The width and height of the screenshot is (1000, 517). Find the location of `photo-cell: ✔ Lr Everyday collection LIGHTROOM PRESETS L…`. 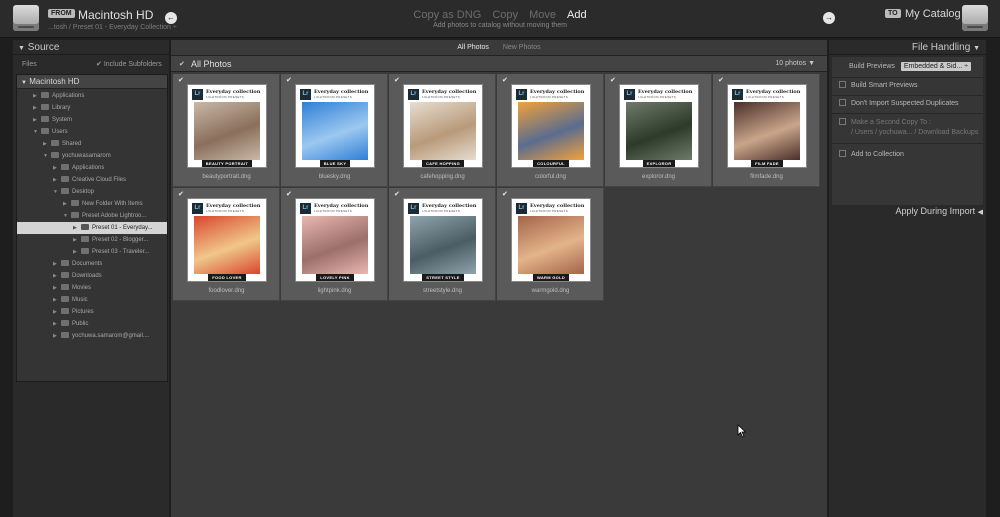

photo-cell: ✔ Lr Everyday collection LIGHTROOM PRESETS L… is located at coordinates (334, 244).